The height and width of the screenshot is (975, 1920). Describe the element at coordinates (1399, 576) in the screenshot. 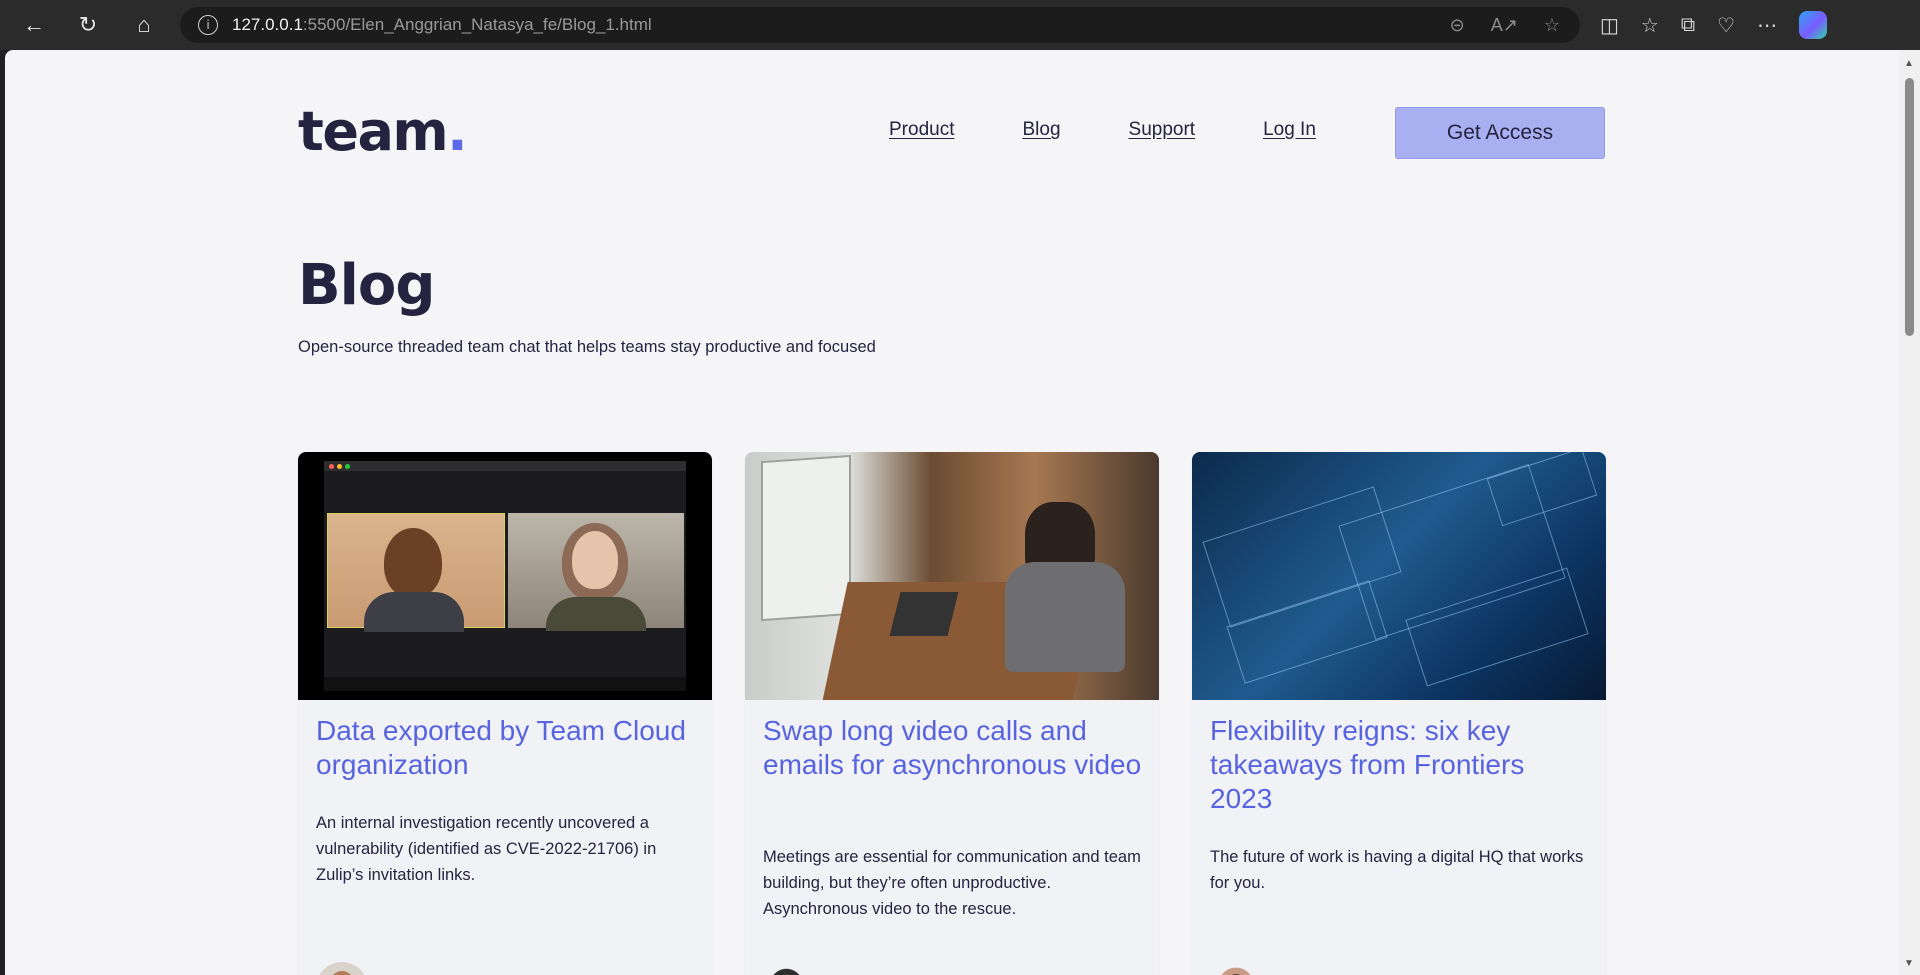

I see `blueprint-photo` at that location.